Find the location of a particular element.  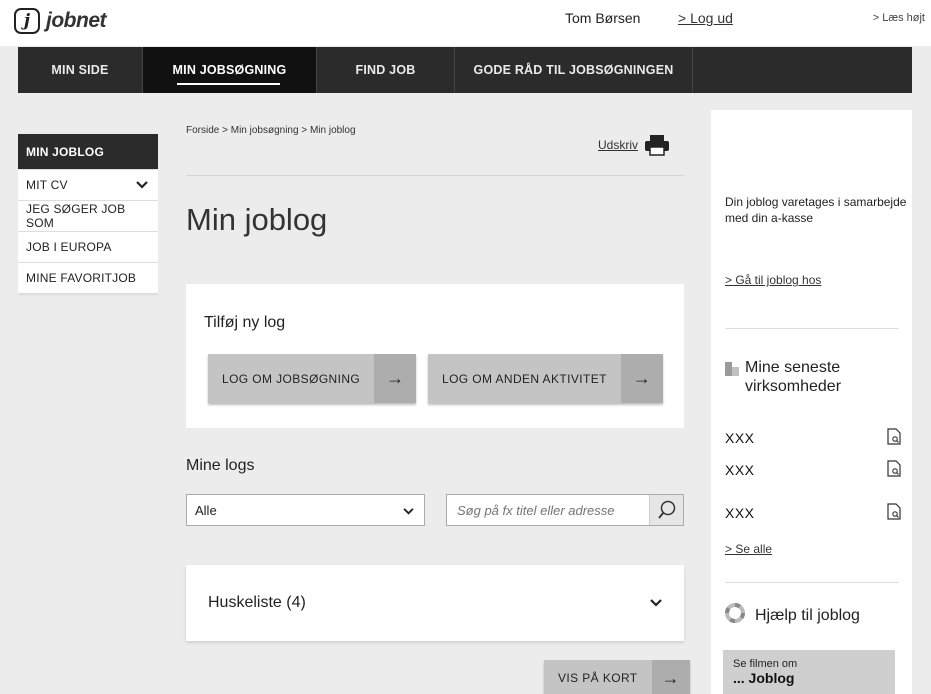

printer-icon is located at coordinates (657, 145).